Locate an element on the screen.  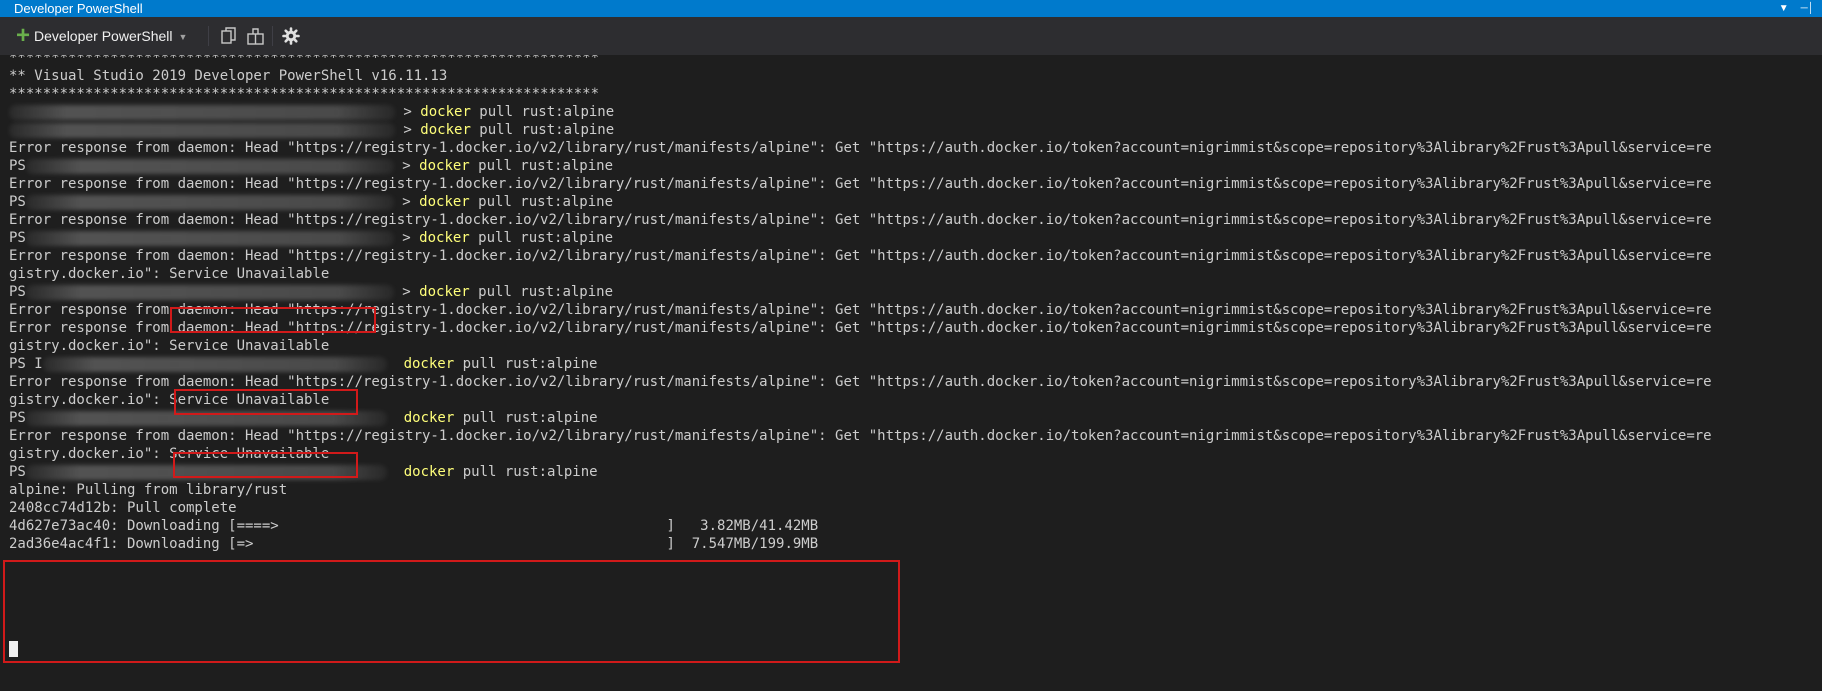
prompt-prefix: PS I is located at coordinates (26, 364).